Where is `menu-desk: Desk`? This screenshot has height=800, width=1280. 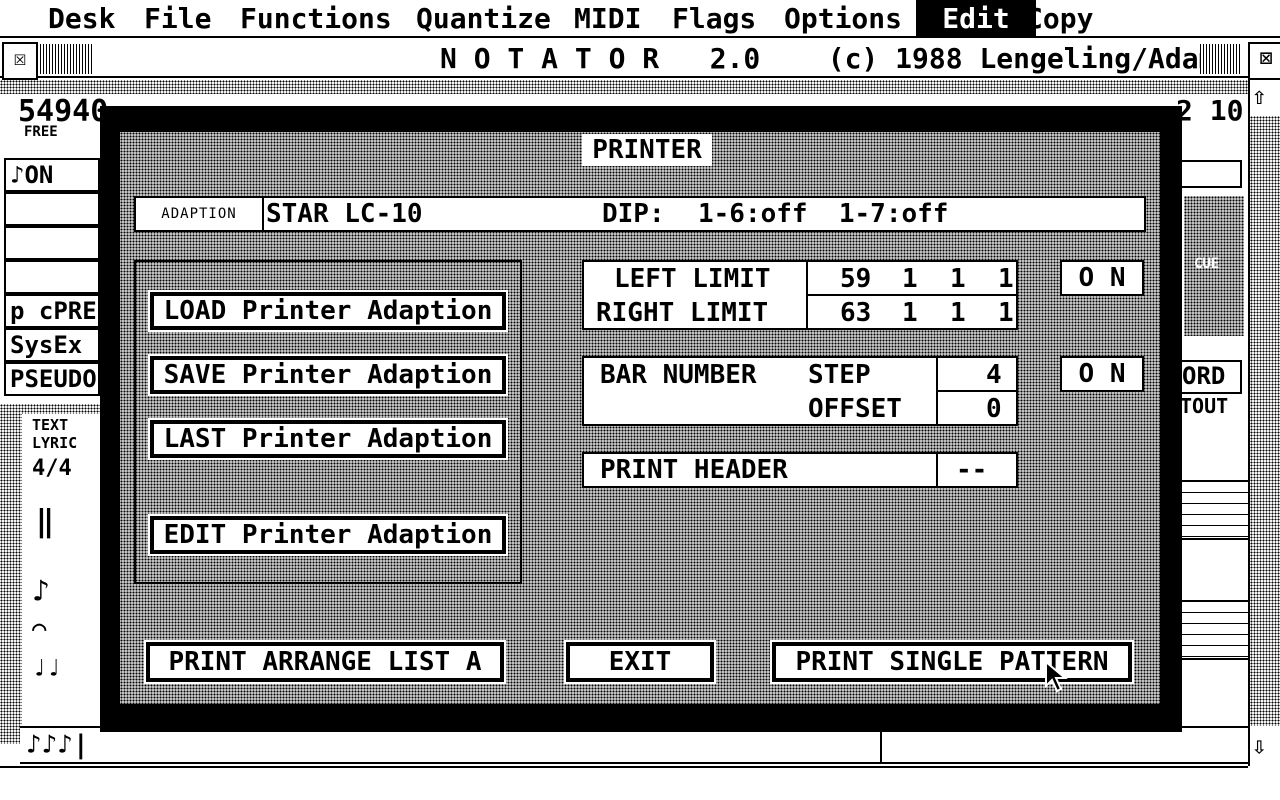
menu-desk: Desk is located at coordinates (81, 19).